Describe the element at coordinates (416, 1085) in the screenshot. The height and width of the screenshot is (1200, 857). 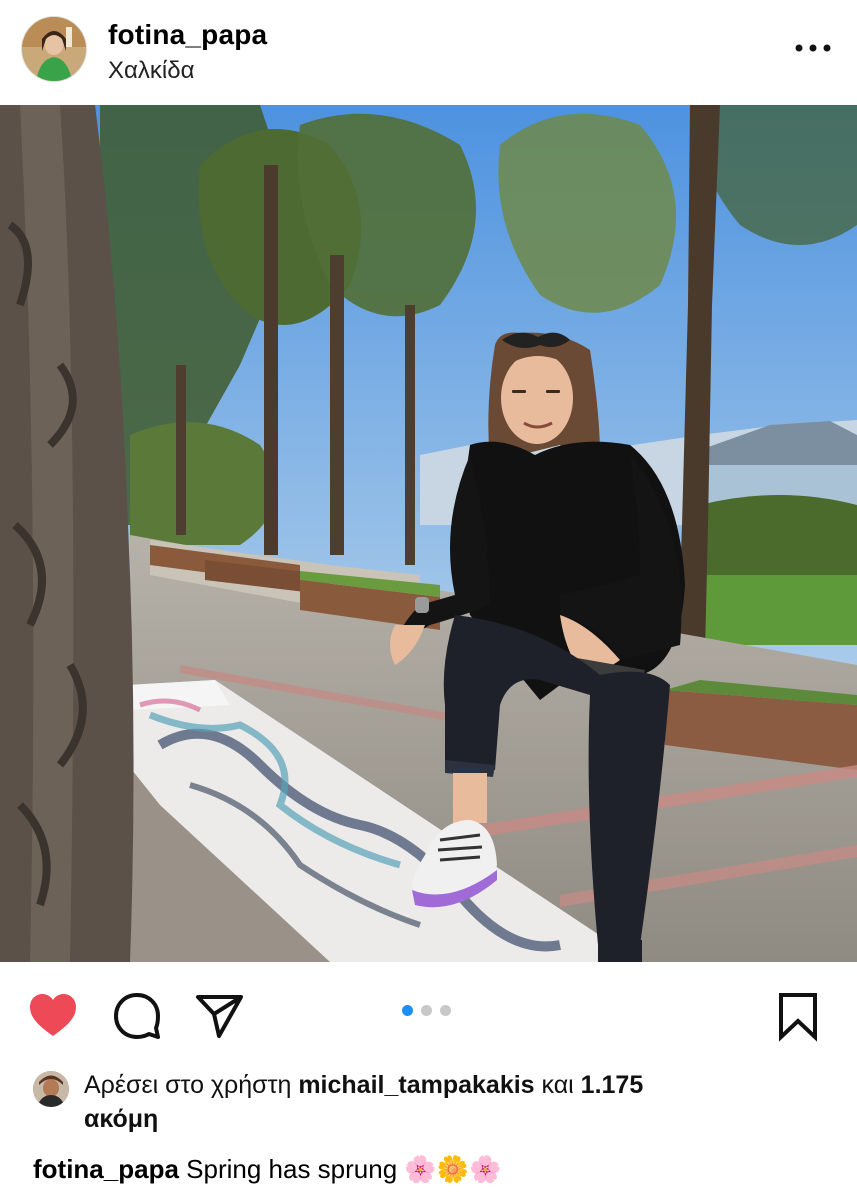
I see `liker-username: michail_tampakakis` at that location.